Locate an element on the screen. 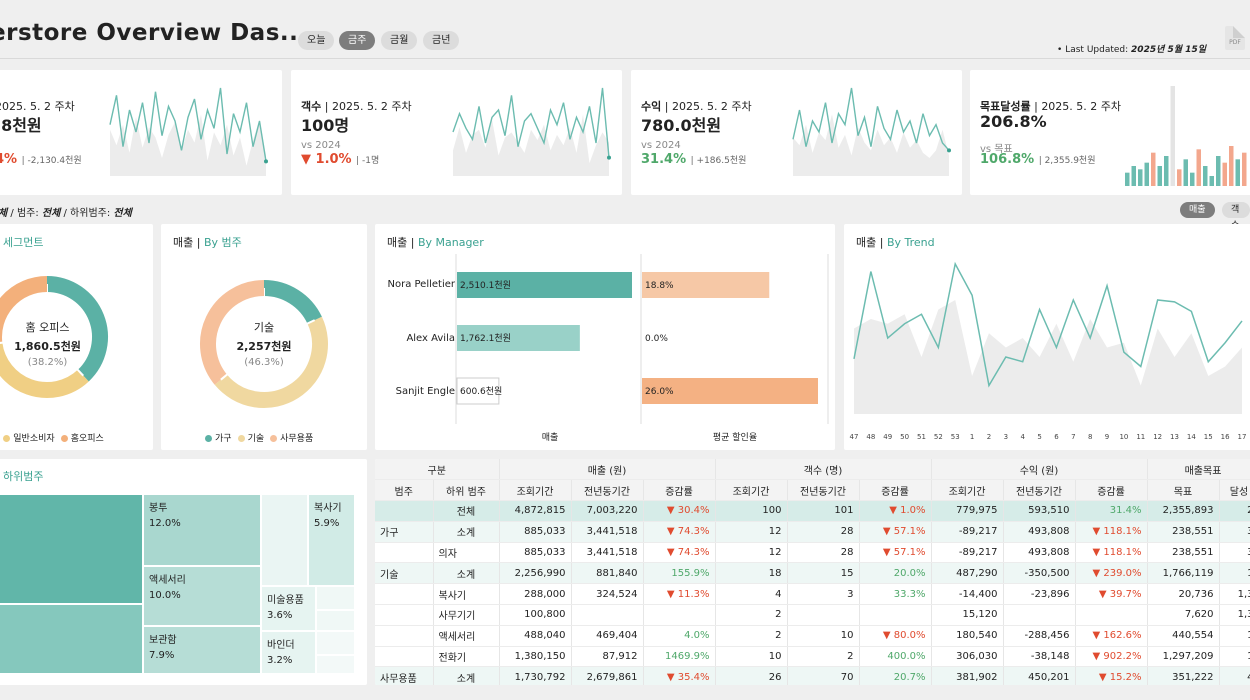  kpi-value: 100명 is located at coordinates (325, 125).